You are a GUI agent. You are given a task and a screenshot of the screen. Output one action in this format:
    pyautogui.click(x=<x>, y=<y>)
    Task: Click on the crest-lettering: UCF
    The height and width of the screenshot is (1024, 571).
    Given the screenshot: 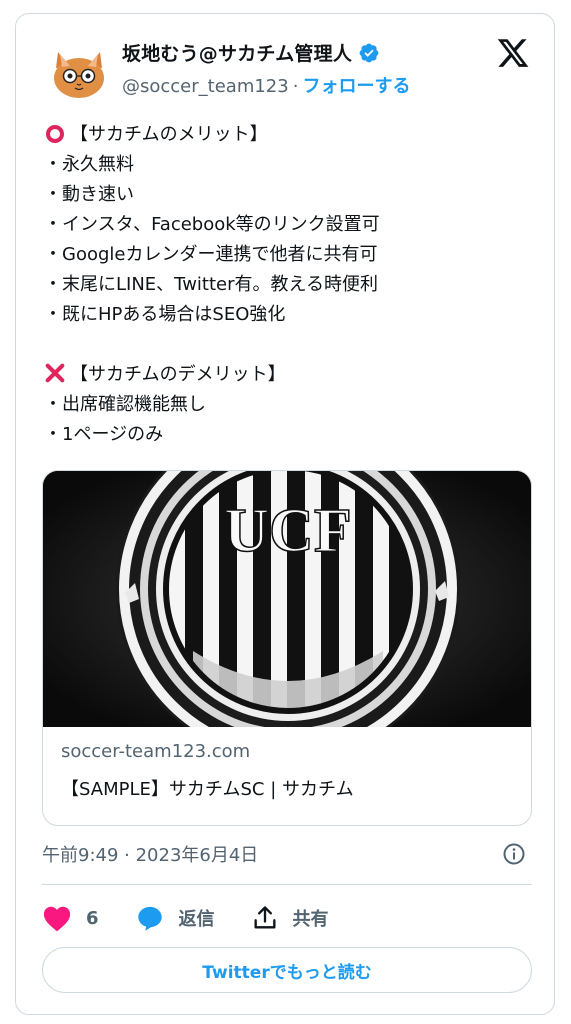 What is the action you would take?
    pyautogui.click(x=287, y=531)
    